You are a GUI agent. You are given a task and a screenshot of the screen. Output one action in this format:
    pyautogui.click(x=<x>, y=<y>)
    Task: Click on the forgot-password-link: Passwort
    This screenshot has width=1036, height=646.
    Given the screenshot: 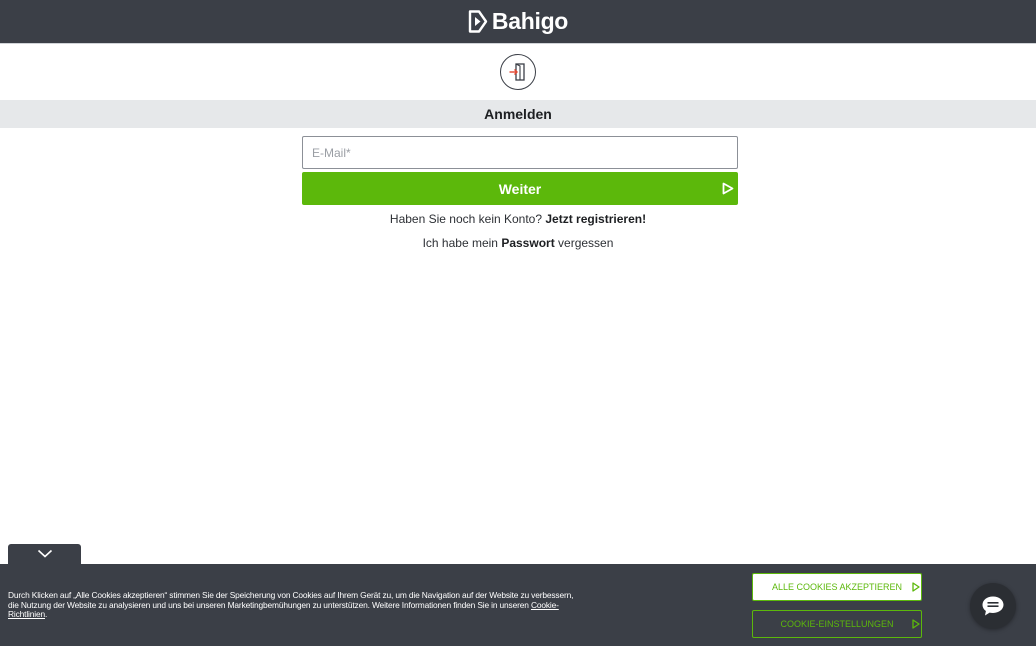 What is the action you would take?
    pyautogui.click(x=527, y=243)
    